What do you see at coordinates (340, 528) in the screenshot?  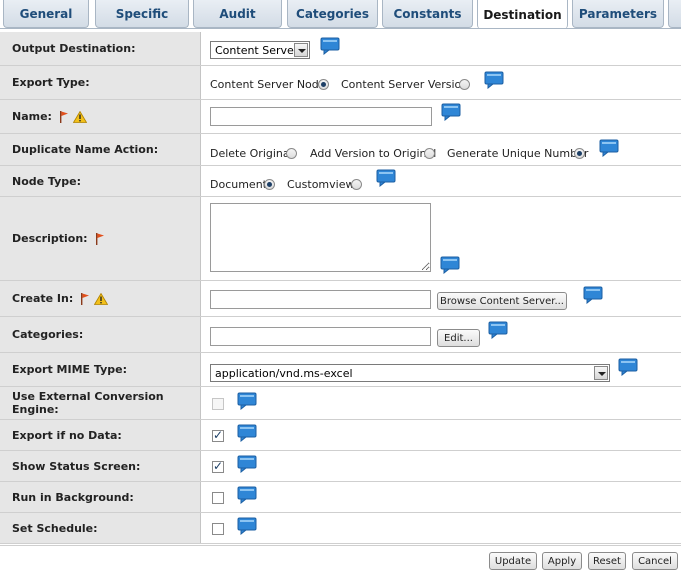 I see `row-set-schedule: Set Schedule:` at bounding box center [340, 528].